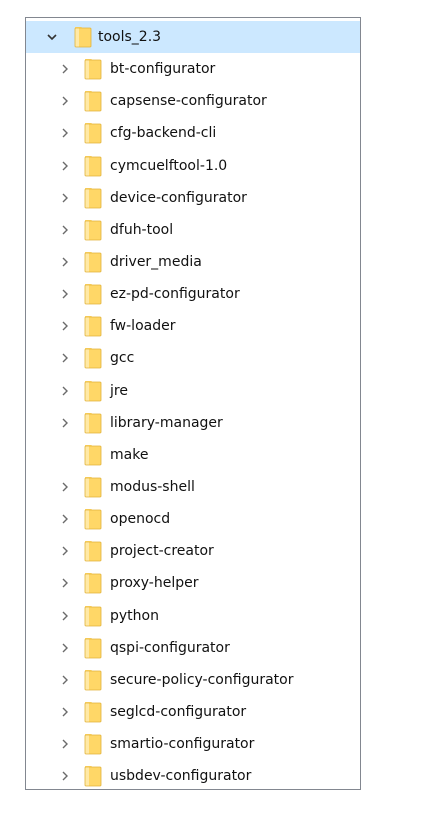 The width and height of the screenshot is (441, 820). I want to click on tree-item-label: capsense-configurator, so click(188, 101).